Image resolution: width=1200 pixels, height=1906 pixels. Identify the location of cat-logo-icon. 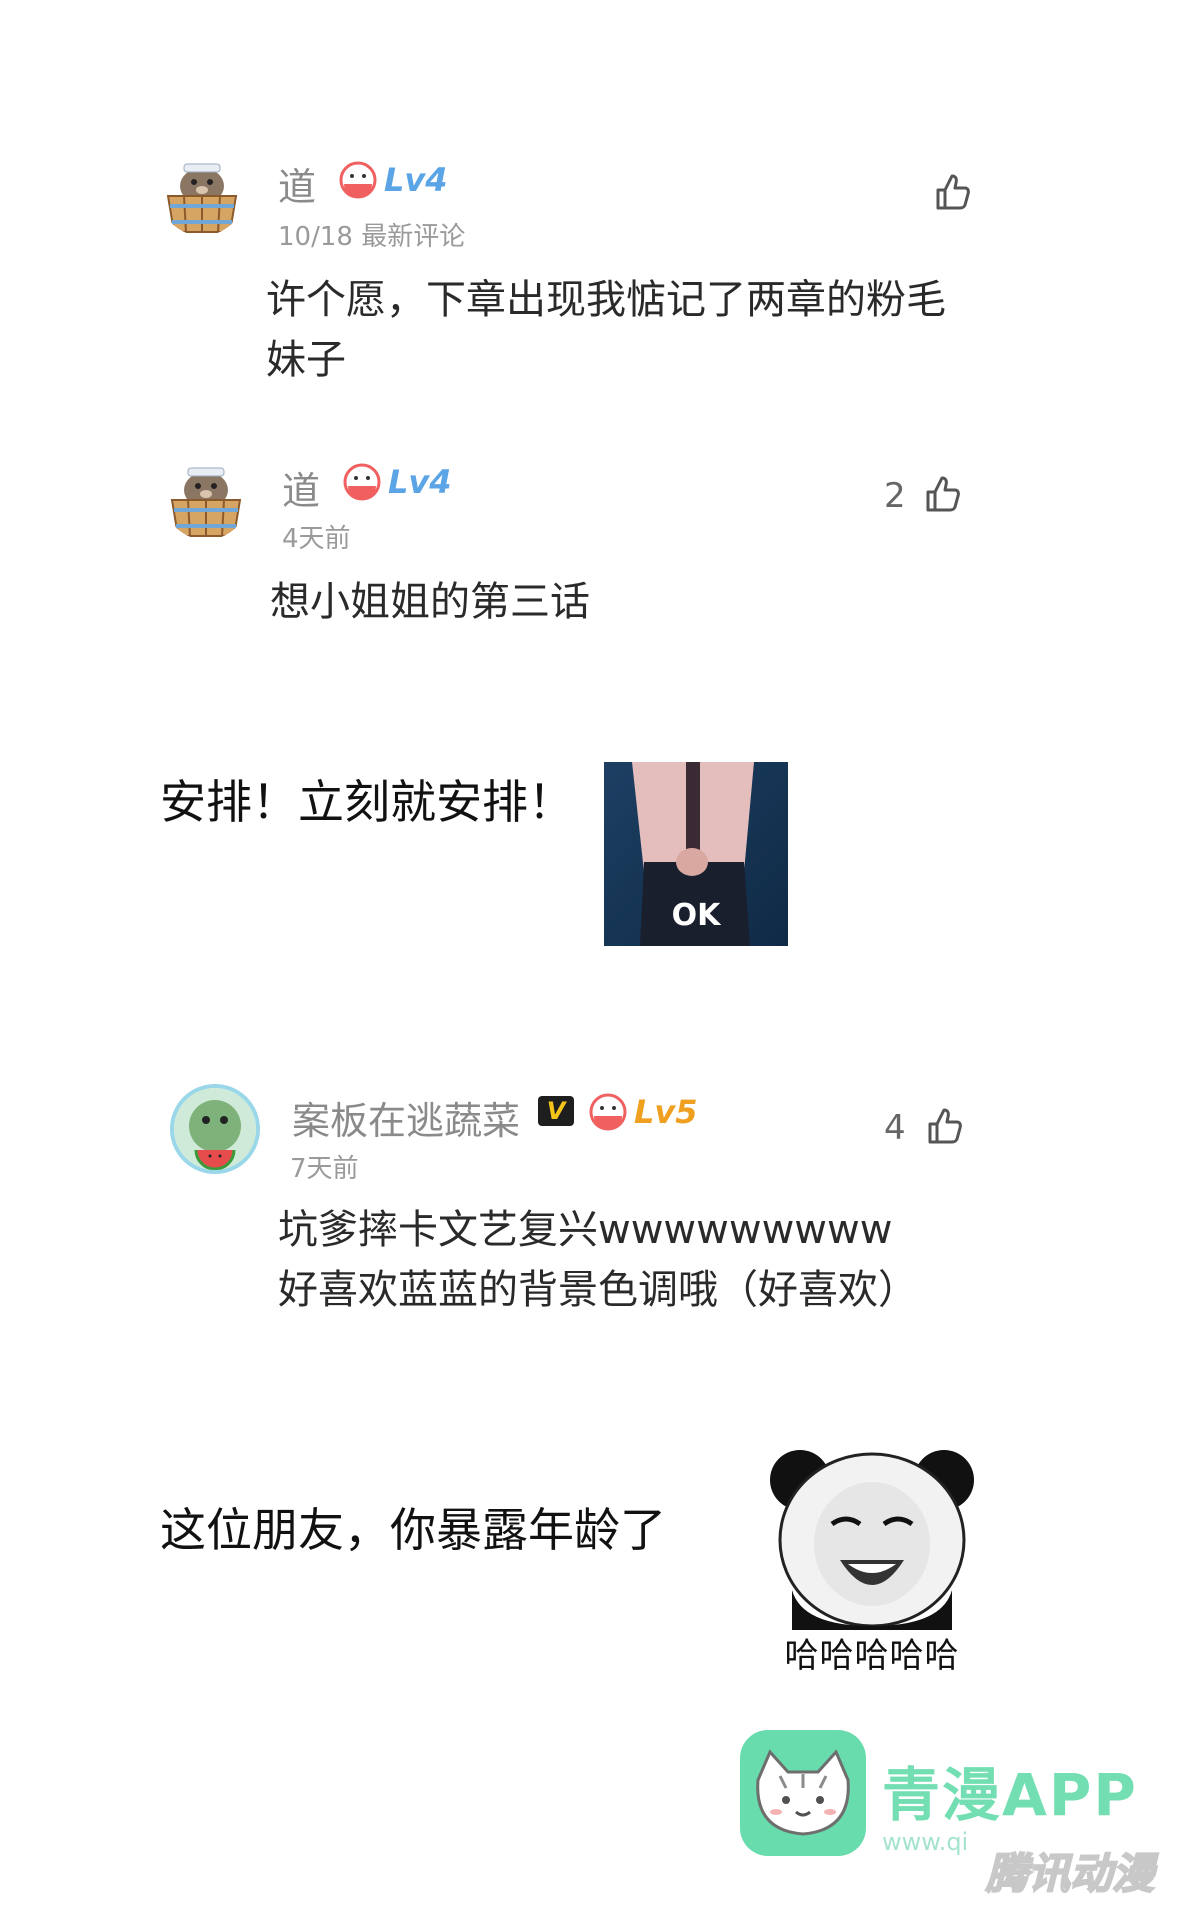
(803, 1793).